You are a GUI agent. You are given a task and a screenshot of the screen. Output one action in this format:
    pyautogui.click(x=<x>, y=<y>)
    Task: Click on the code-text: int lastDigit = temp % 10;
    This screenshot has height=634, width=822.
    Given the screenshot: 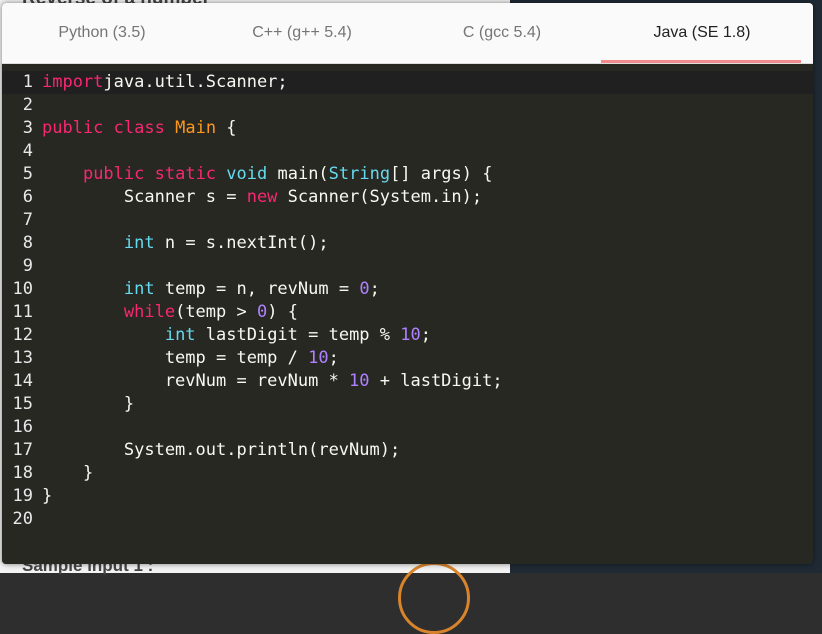 What is the action you would take?
    pyautogui.click(x=236, y=335)
    